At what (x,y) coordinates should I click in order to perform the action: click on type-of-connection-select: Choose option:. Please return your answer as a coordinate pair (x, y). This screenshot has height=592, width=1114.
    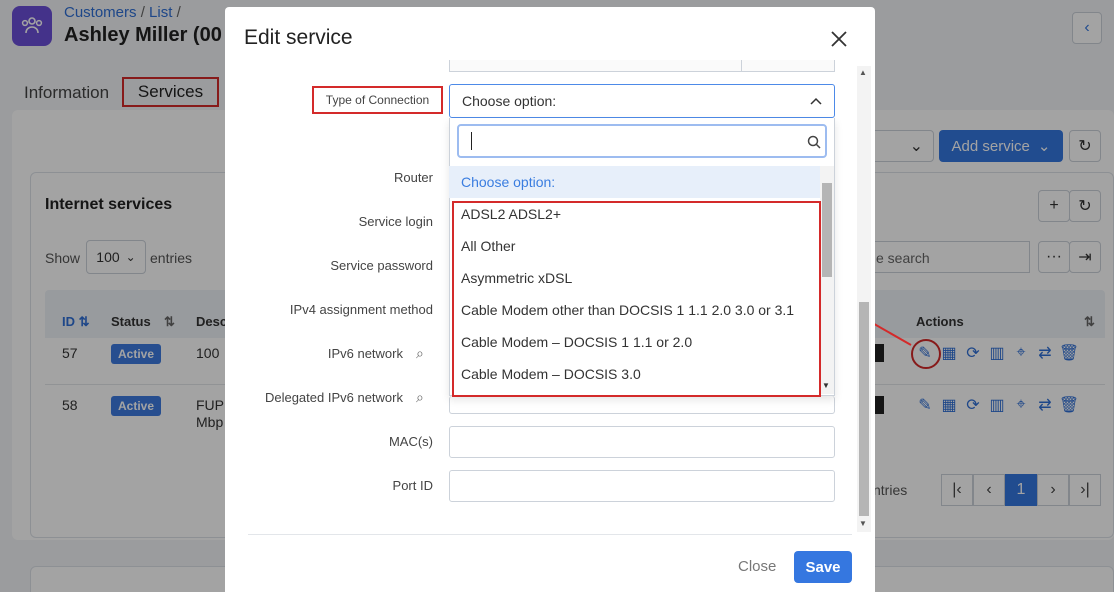
    Looking at the image, I should click on (642, 101).